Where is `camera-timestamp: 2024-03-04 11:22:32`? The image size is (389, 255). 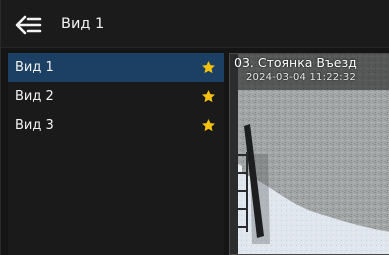
camera-timestamp: 2024-03-04 11:22:32 is located at coordinates (301, 77).